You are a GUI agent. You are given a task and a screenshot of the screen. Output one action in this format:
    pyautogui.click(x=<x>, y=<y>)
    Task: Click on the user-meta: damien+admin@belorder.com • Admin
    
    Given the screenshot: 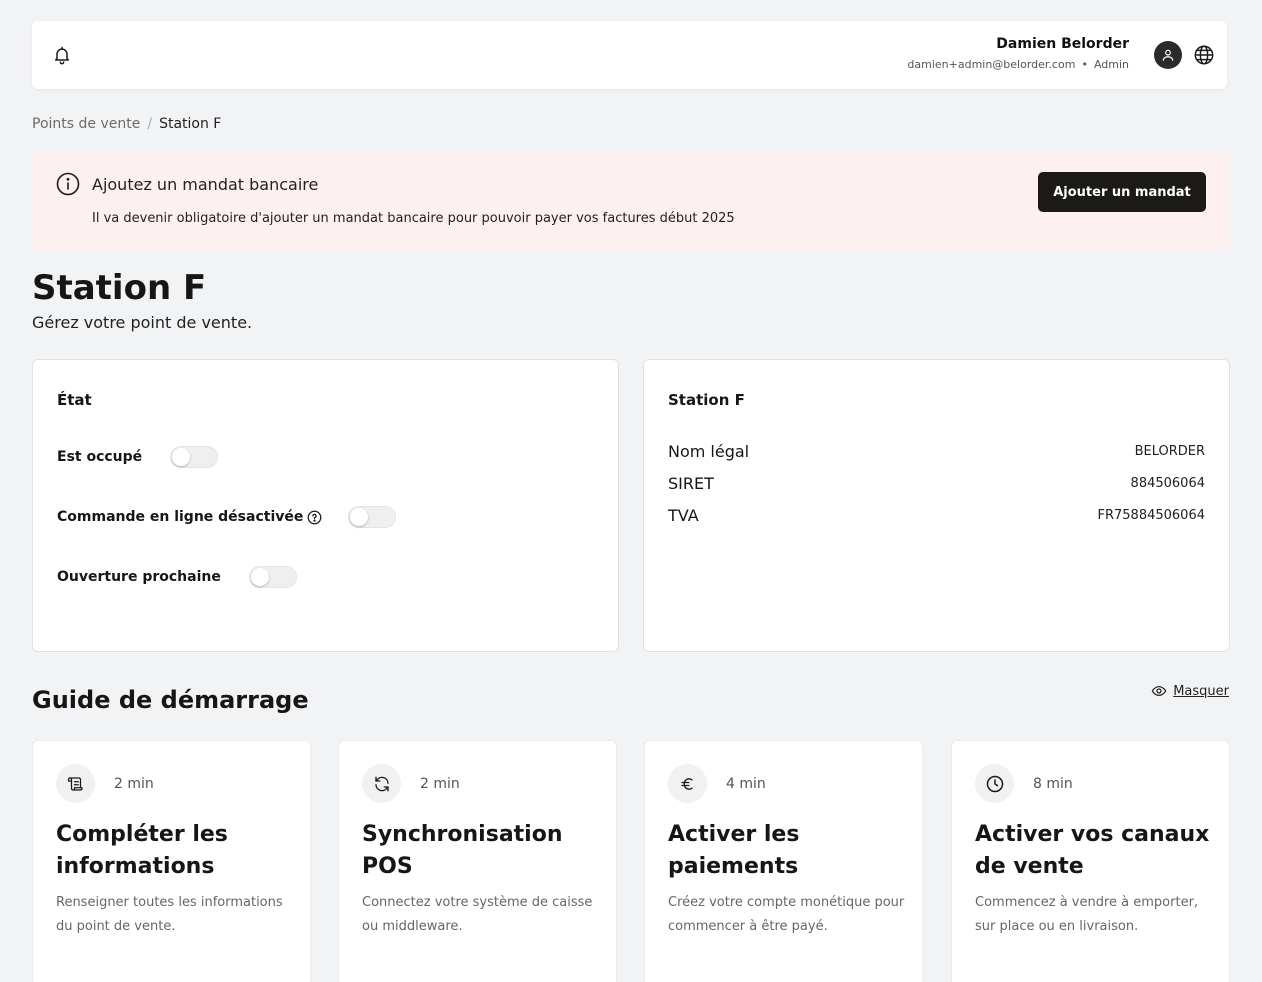 What is the action you would take?
    pyautogui.click(x=1018, y=65)
    